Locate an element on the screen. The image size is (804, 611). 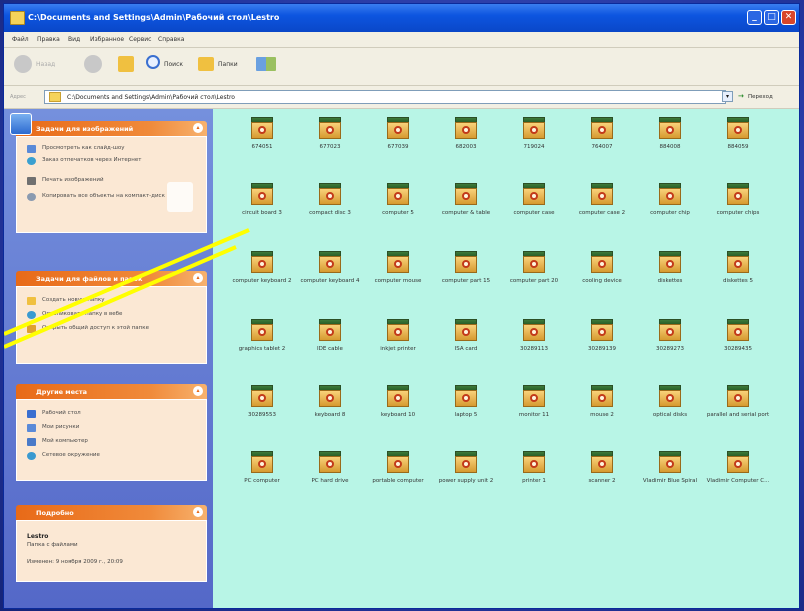
folders-label: Папки is located at coordinates (228, 64).